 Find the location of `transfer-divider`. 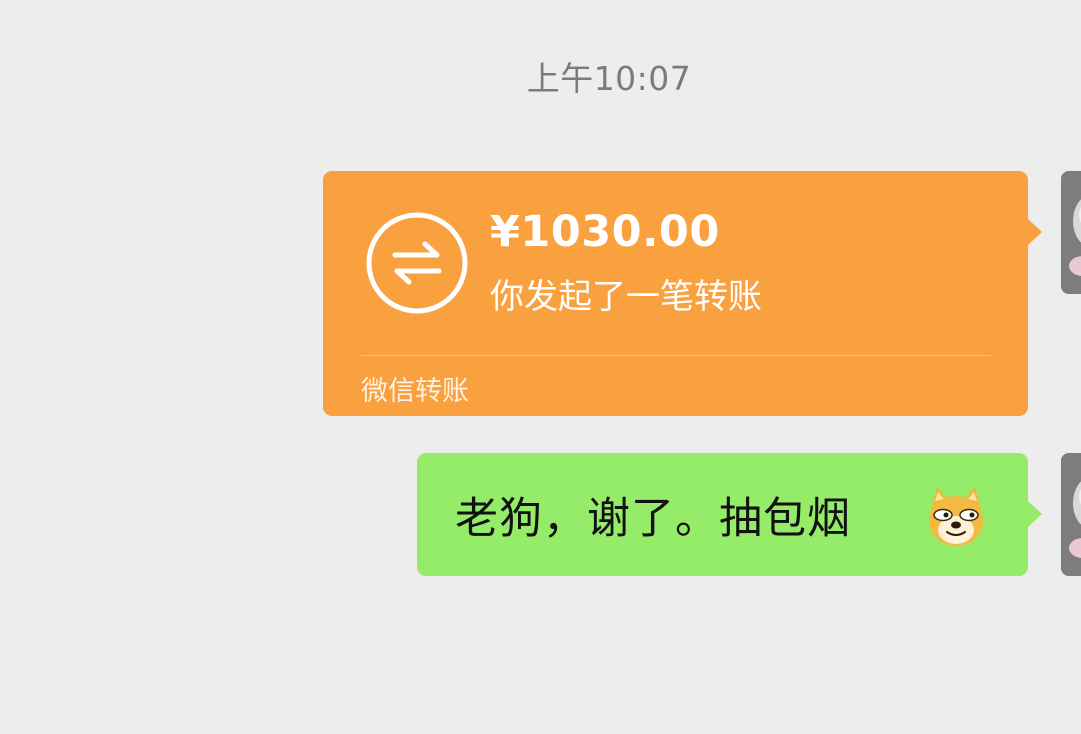

transfer-divider is located at coordinates (676, 355).